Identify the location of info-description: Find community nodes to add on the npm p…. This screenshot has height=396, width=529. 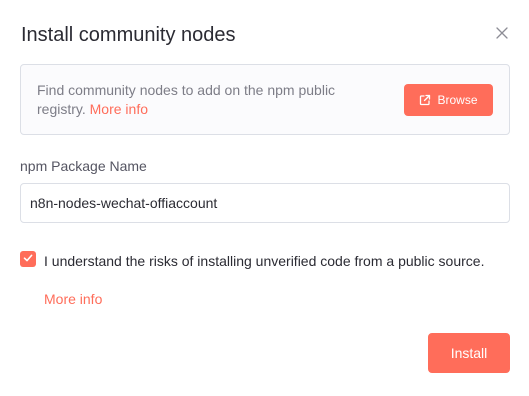
(186, 99).